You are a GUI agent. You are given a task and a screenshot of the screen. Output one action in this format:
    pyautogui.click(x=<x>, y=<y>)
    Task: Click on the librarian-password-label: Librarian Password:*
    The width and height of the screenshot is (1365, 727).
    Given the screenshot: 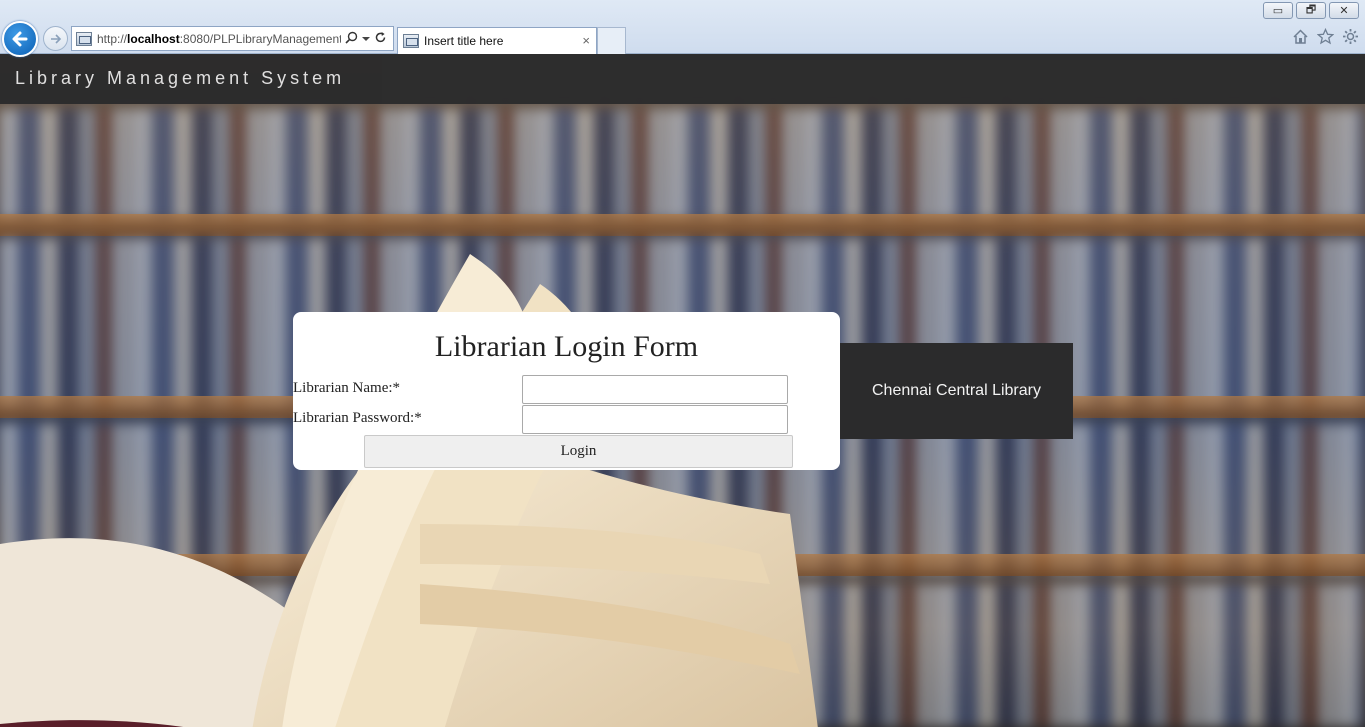 What is the action you would take?
    pyautogui.click(x=357, y=418)
    